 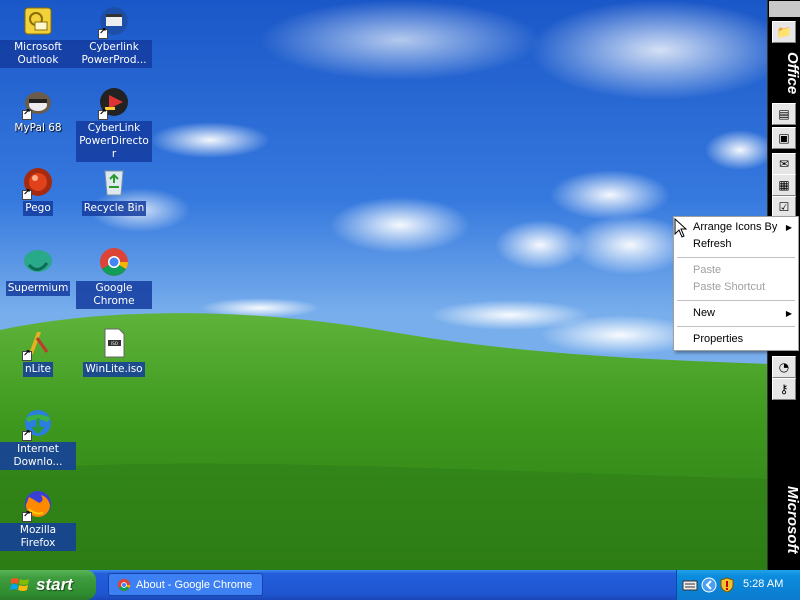 I want to click on keyboard-icon, so click(x=690, y=585).